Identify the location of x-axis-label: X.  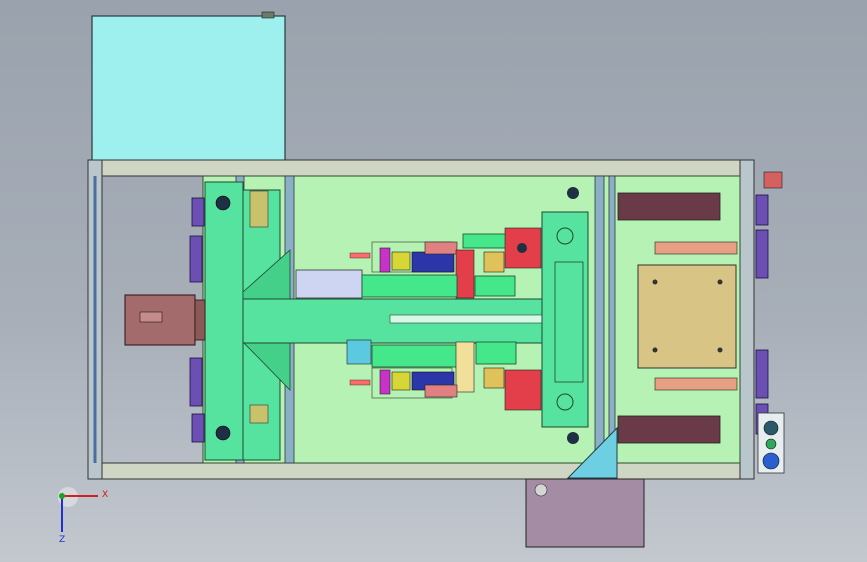
(105, 495).